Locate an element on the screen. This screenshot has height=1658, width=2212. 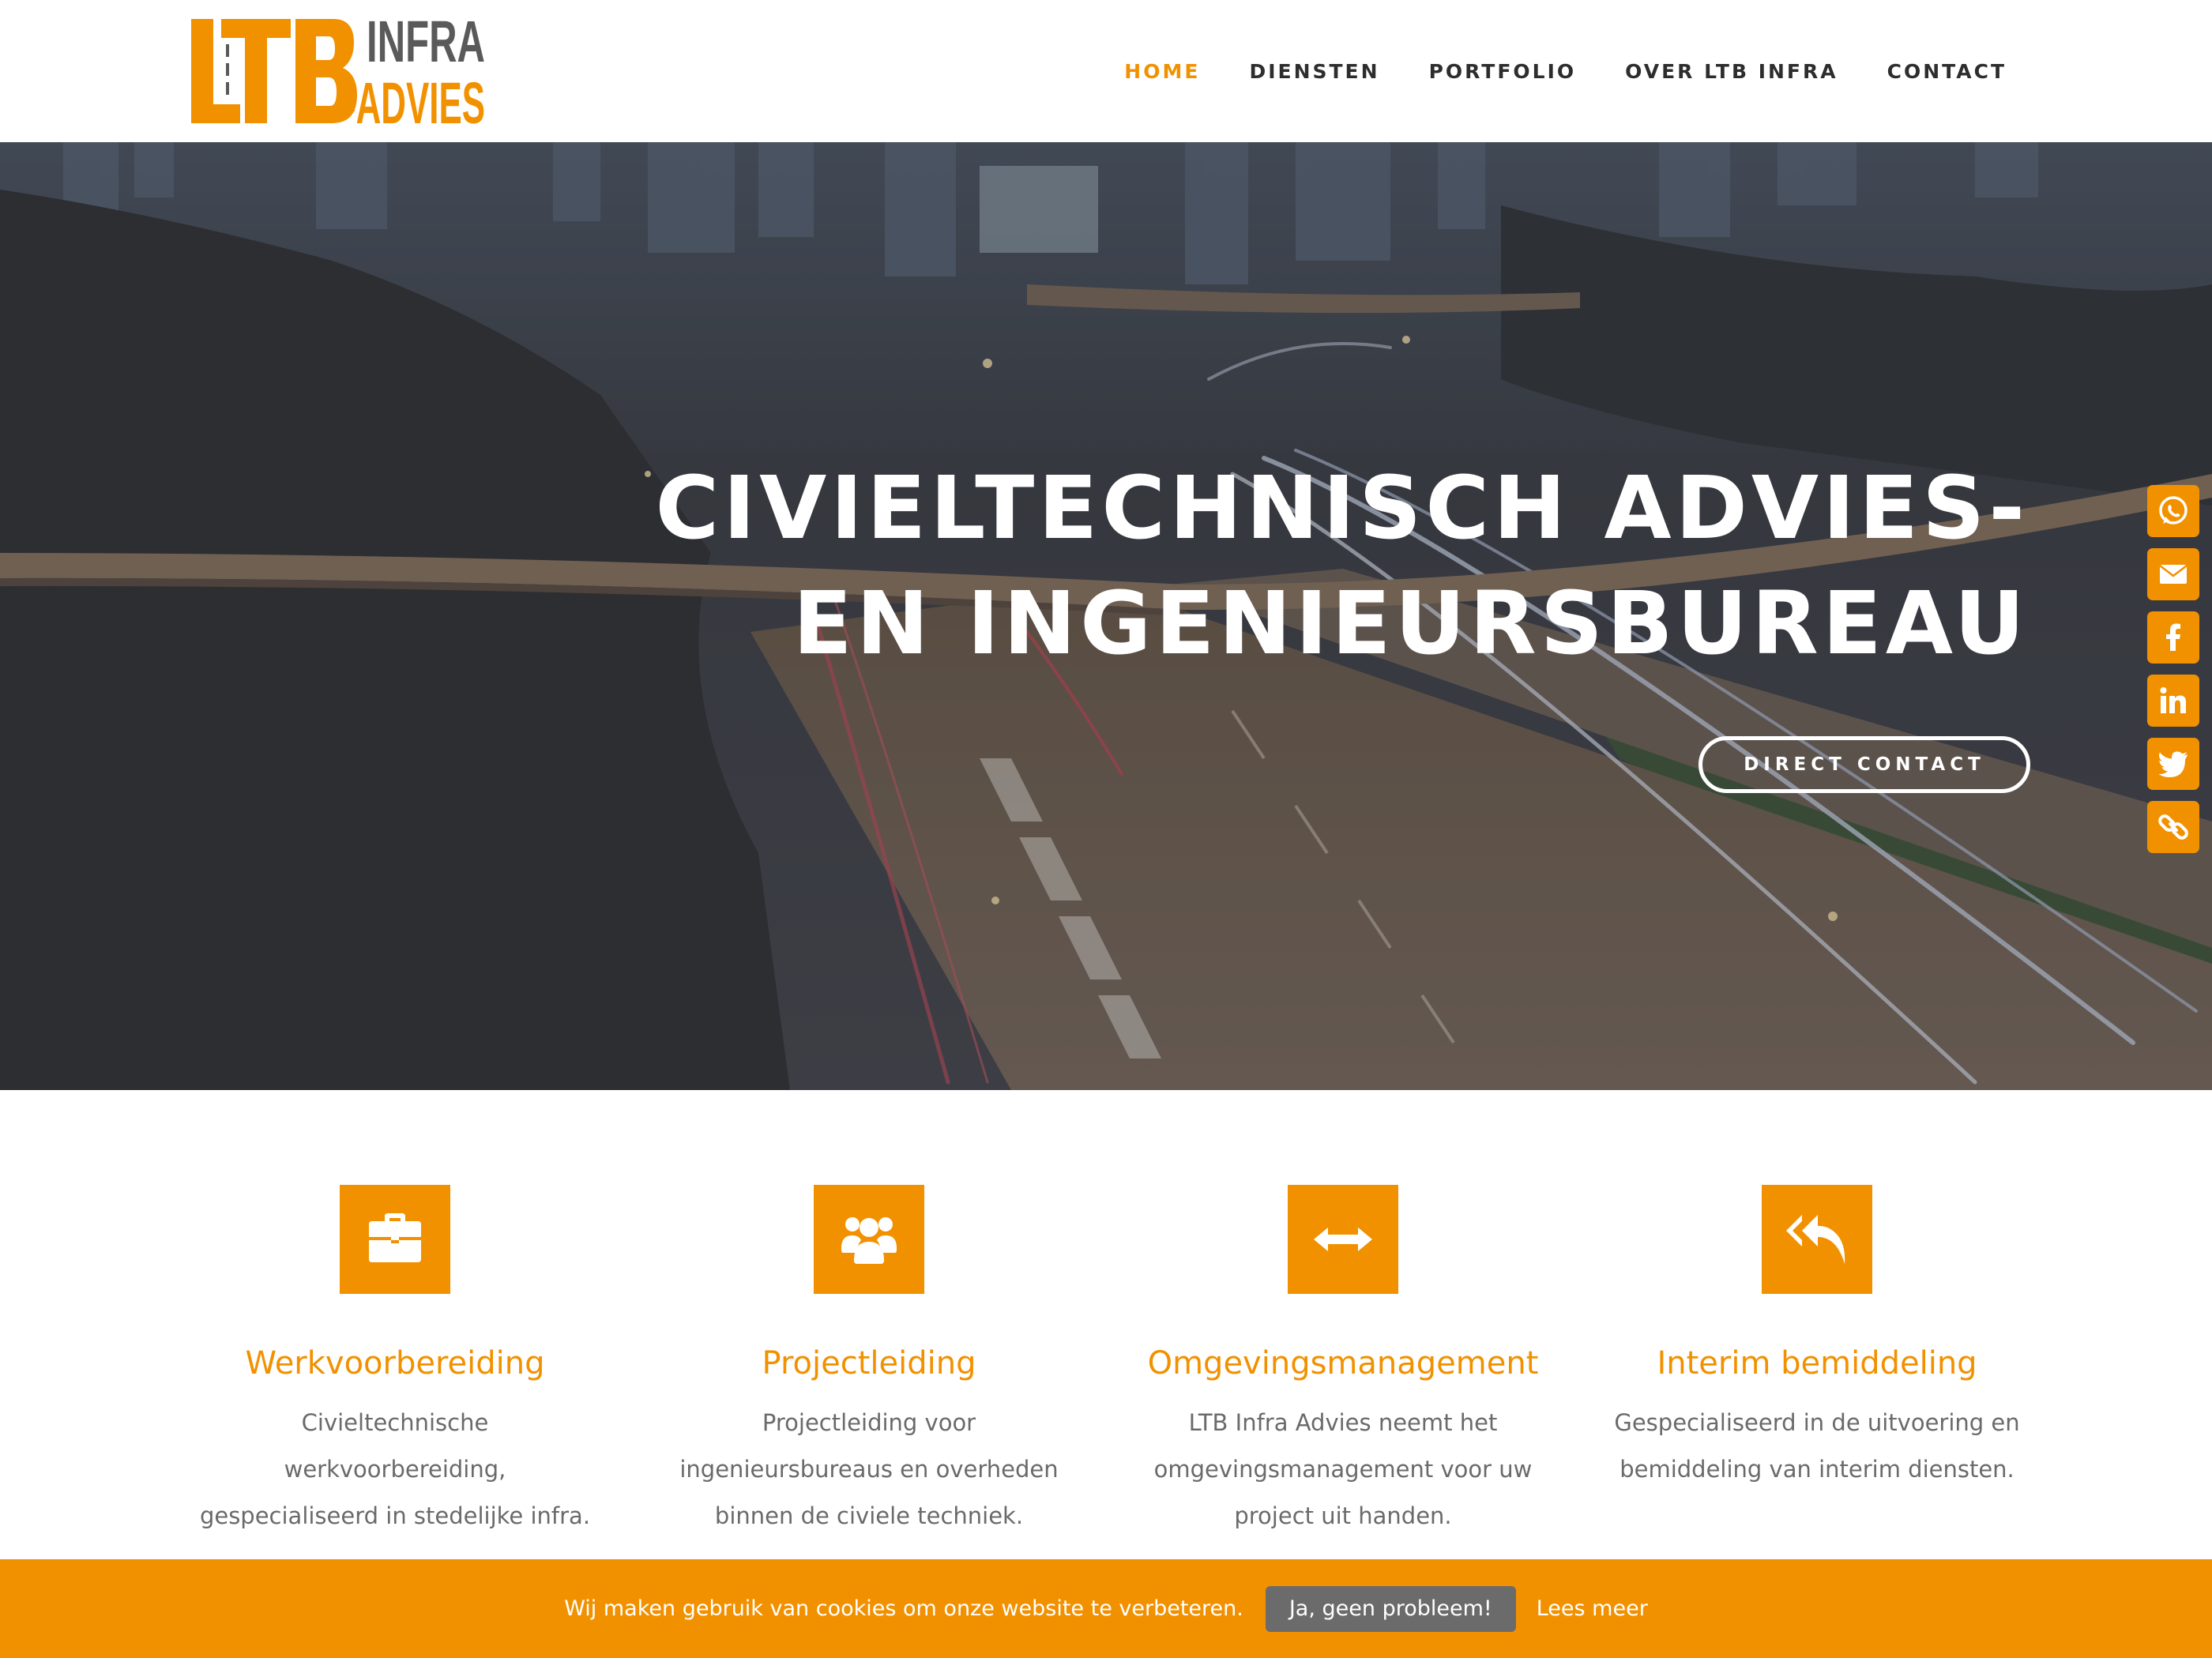
share-facebook-button is located at coordinates (2173, 637).